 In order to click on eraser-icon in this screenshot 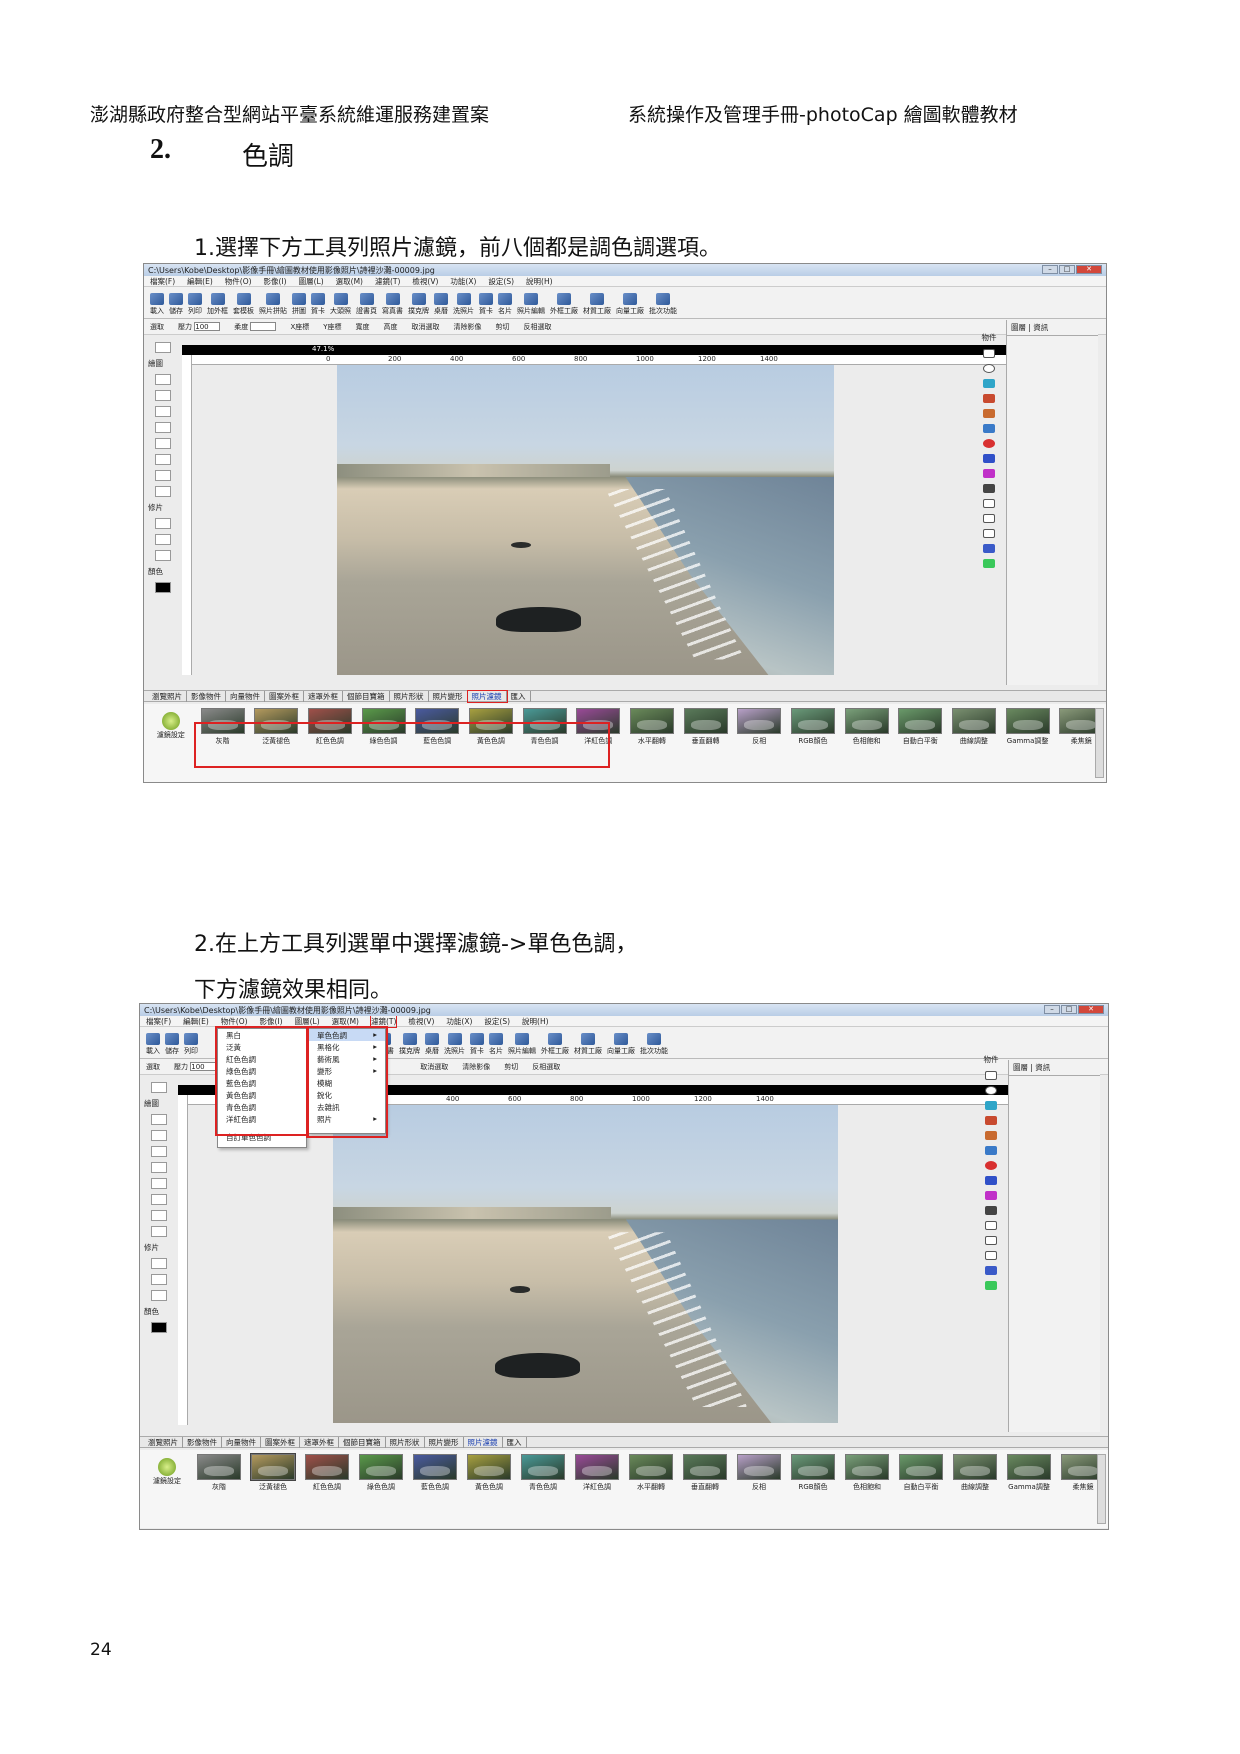, I will do `click(163, 395)`.